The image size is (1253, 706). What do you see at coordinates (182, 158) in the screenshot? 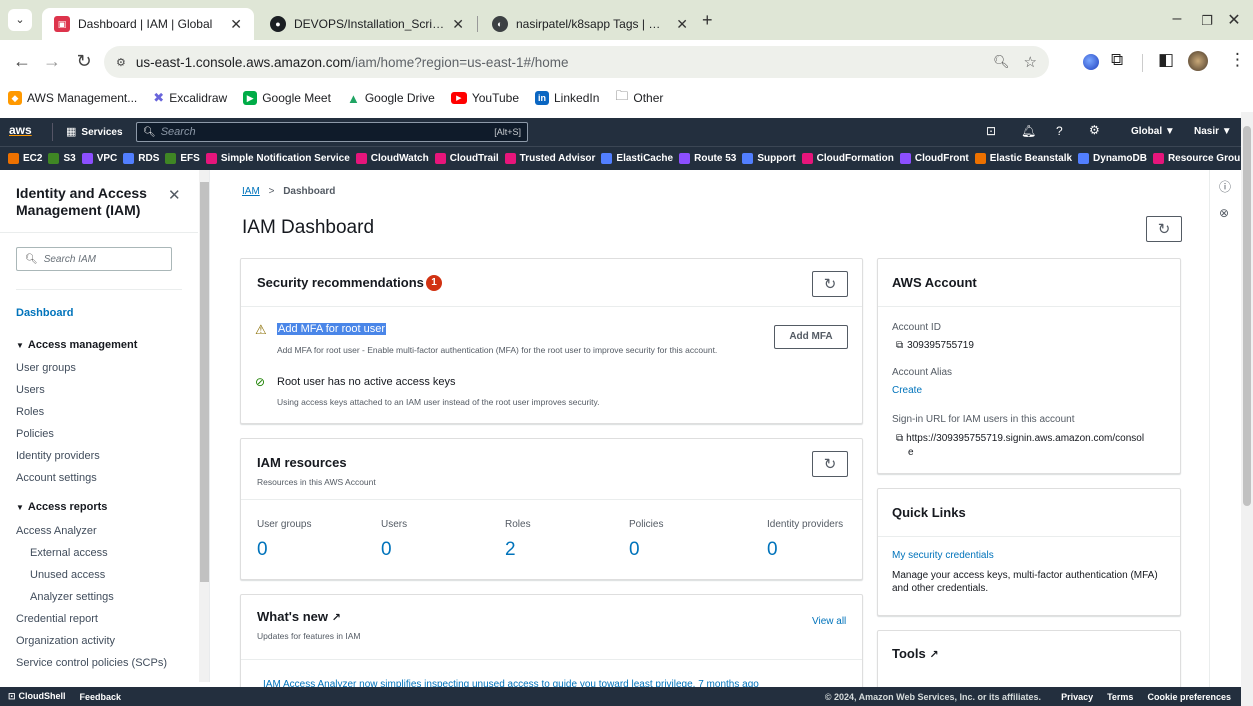
I see `favorite-service-4: EFS` at bounding box center [182, 158].